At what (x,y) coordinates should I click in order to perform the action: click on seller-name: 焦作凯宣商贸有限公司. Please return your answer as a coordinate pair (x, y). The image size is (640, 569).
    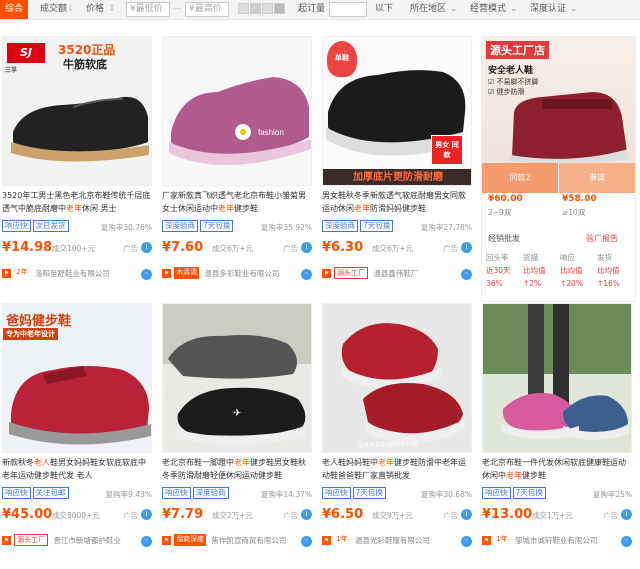
    Looking at the image, I should click on (248, 540).